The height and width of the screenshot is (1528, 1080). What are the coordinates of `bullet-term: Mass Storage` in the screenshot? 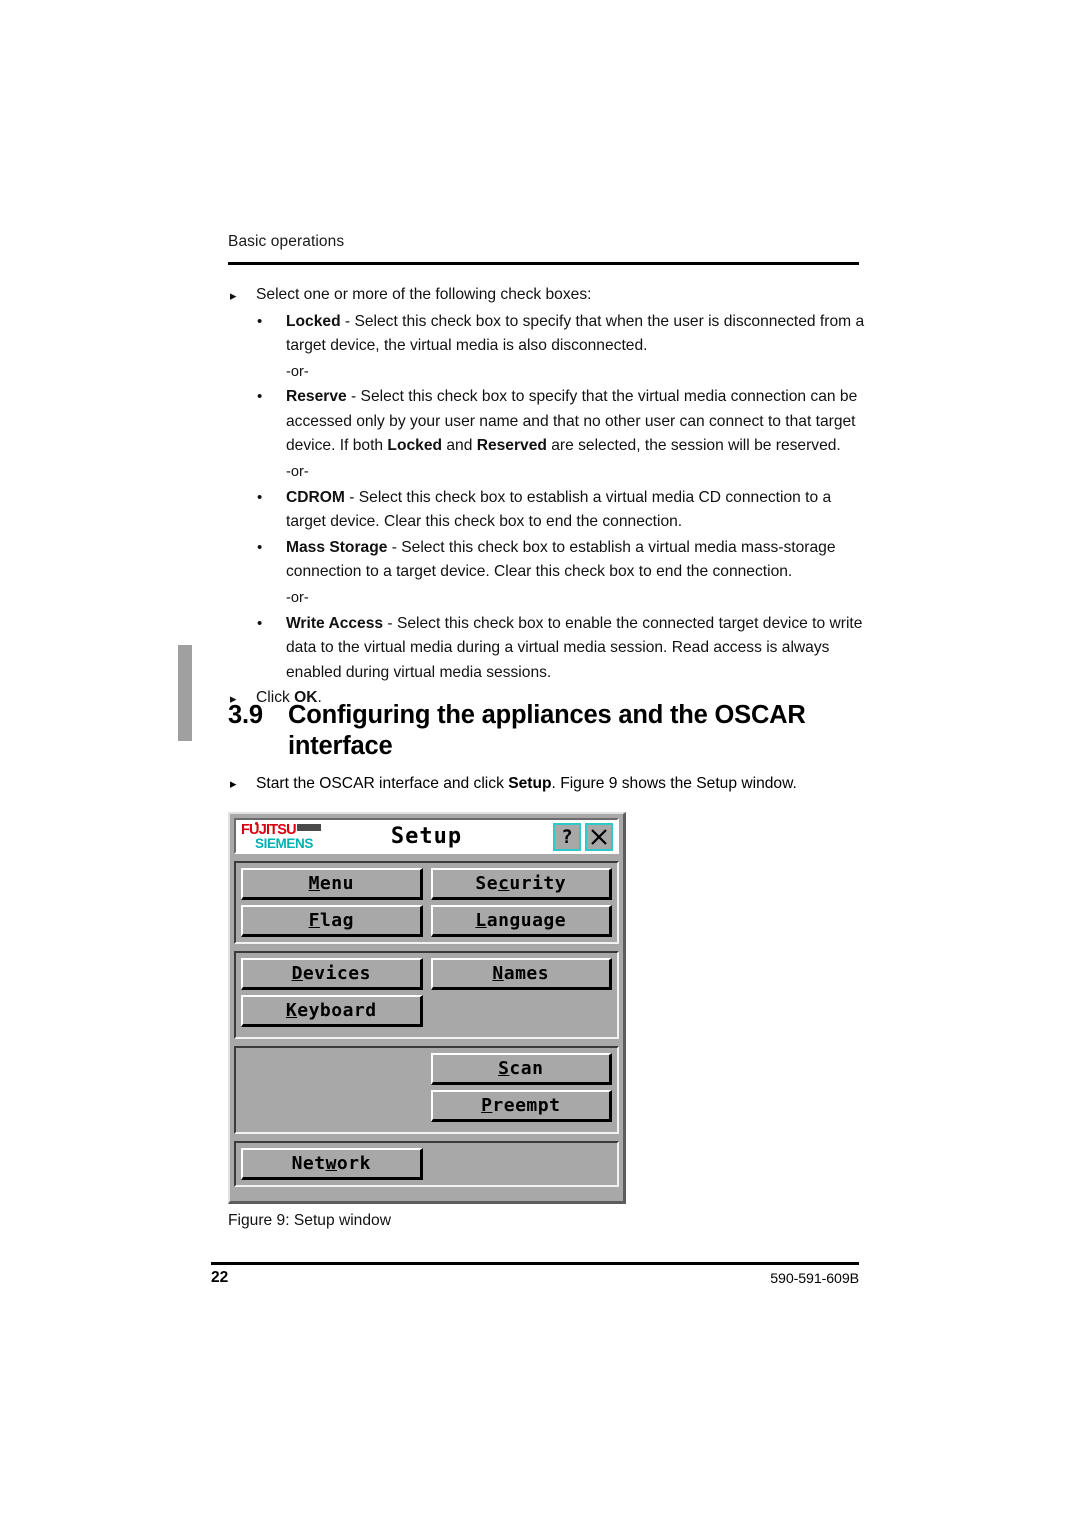 It's located at (337, 547).